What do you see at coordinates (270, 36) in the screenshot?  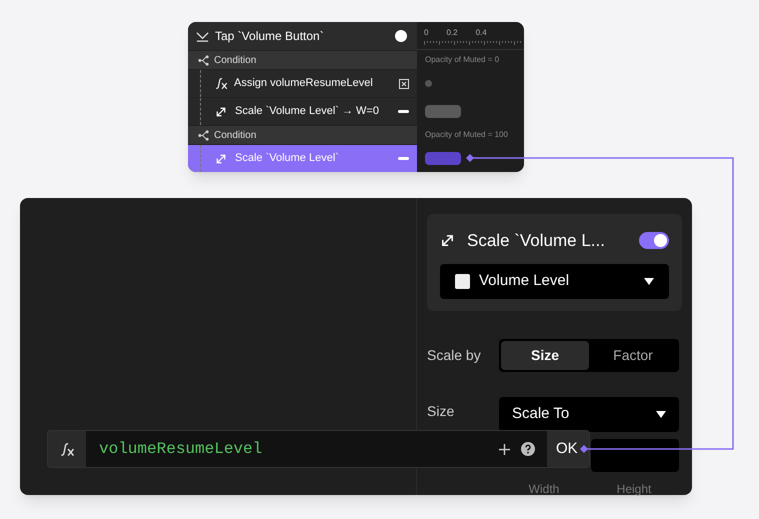 I see `trigger-title: Tap `Volume Button`` at bounding box center [270, 36].